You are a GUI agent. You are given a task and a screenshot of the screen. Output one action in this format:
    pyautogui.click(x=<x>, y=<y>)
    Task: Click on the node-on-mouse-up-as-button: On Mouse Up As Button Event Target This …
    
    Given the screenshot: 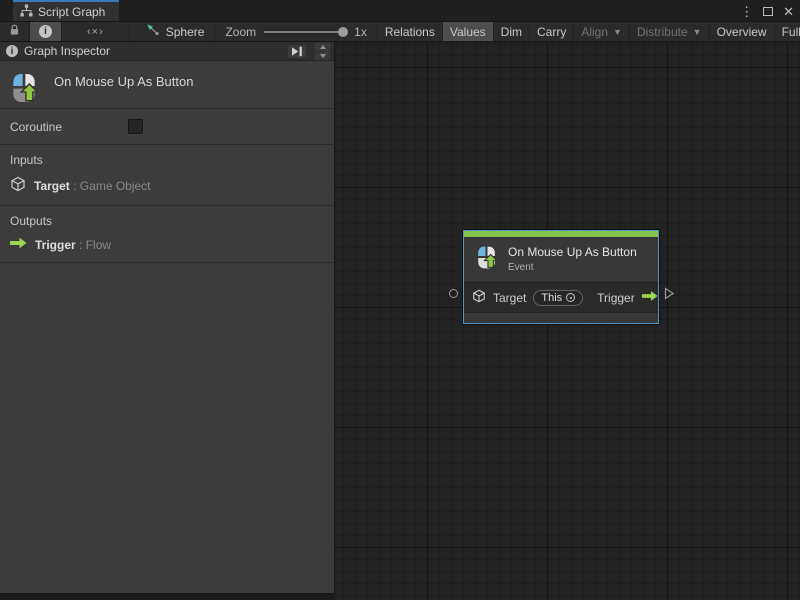 What is the action you would take?
    pyautogui.click(x=562, y=277)
    